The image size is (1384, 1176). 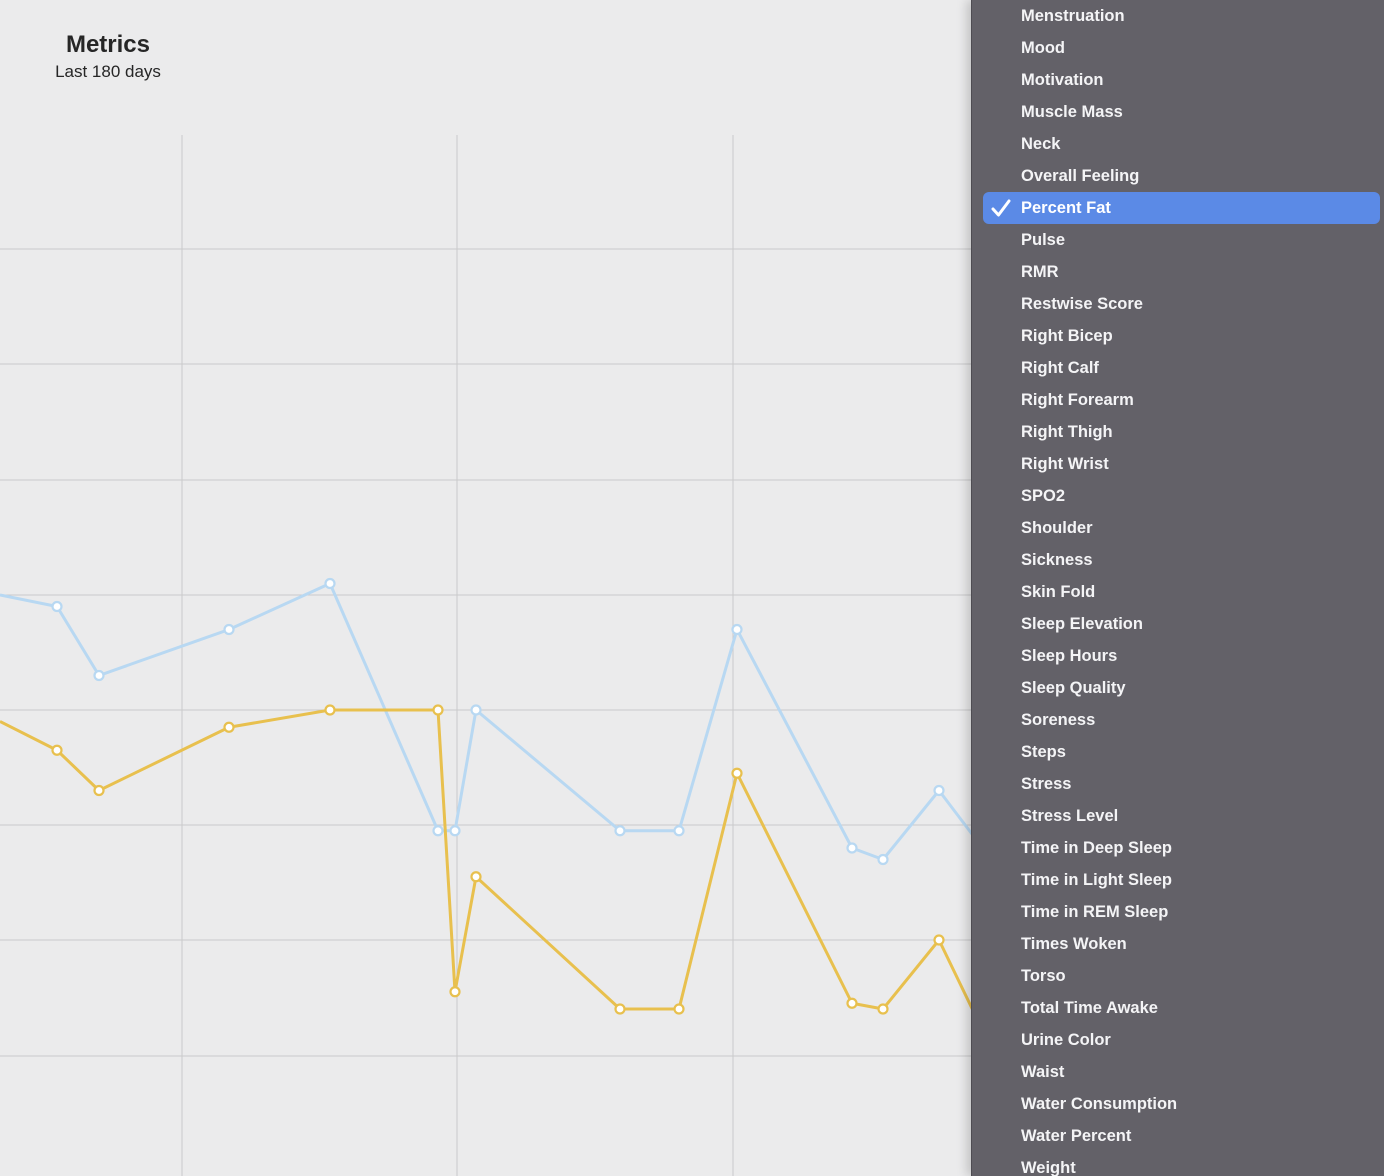 What do you see at coordinates (1181, 432) in the screenshot?
I see `menu-item-right-thigh: Right Thigh` at bounding box center [1181, 432].